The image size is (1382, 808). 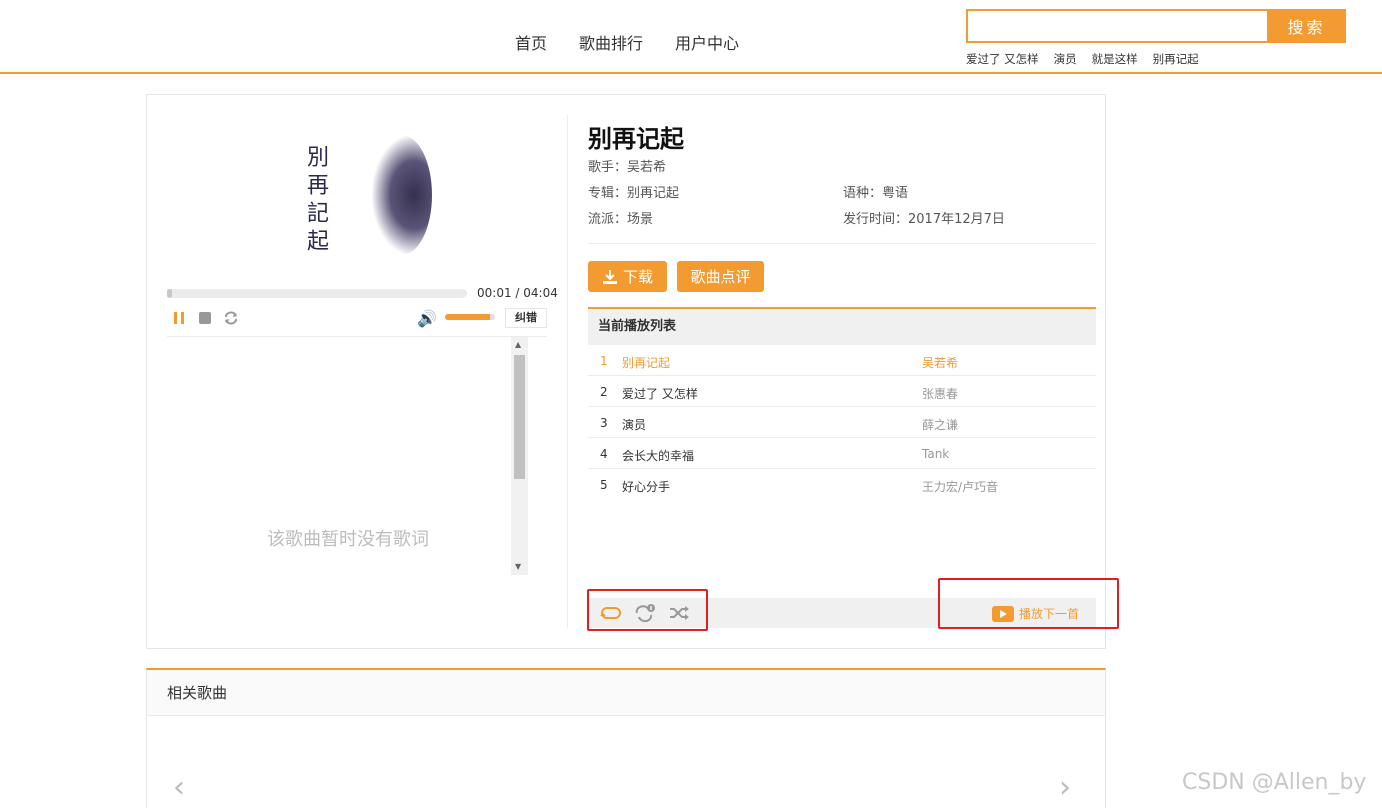 I want to click on scroll-down-icon: ▼, so click(x=518, y=566).